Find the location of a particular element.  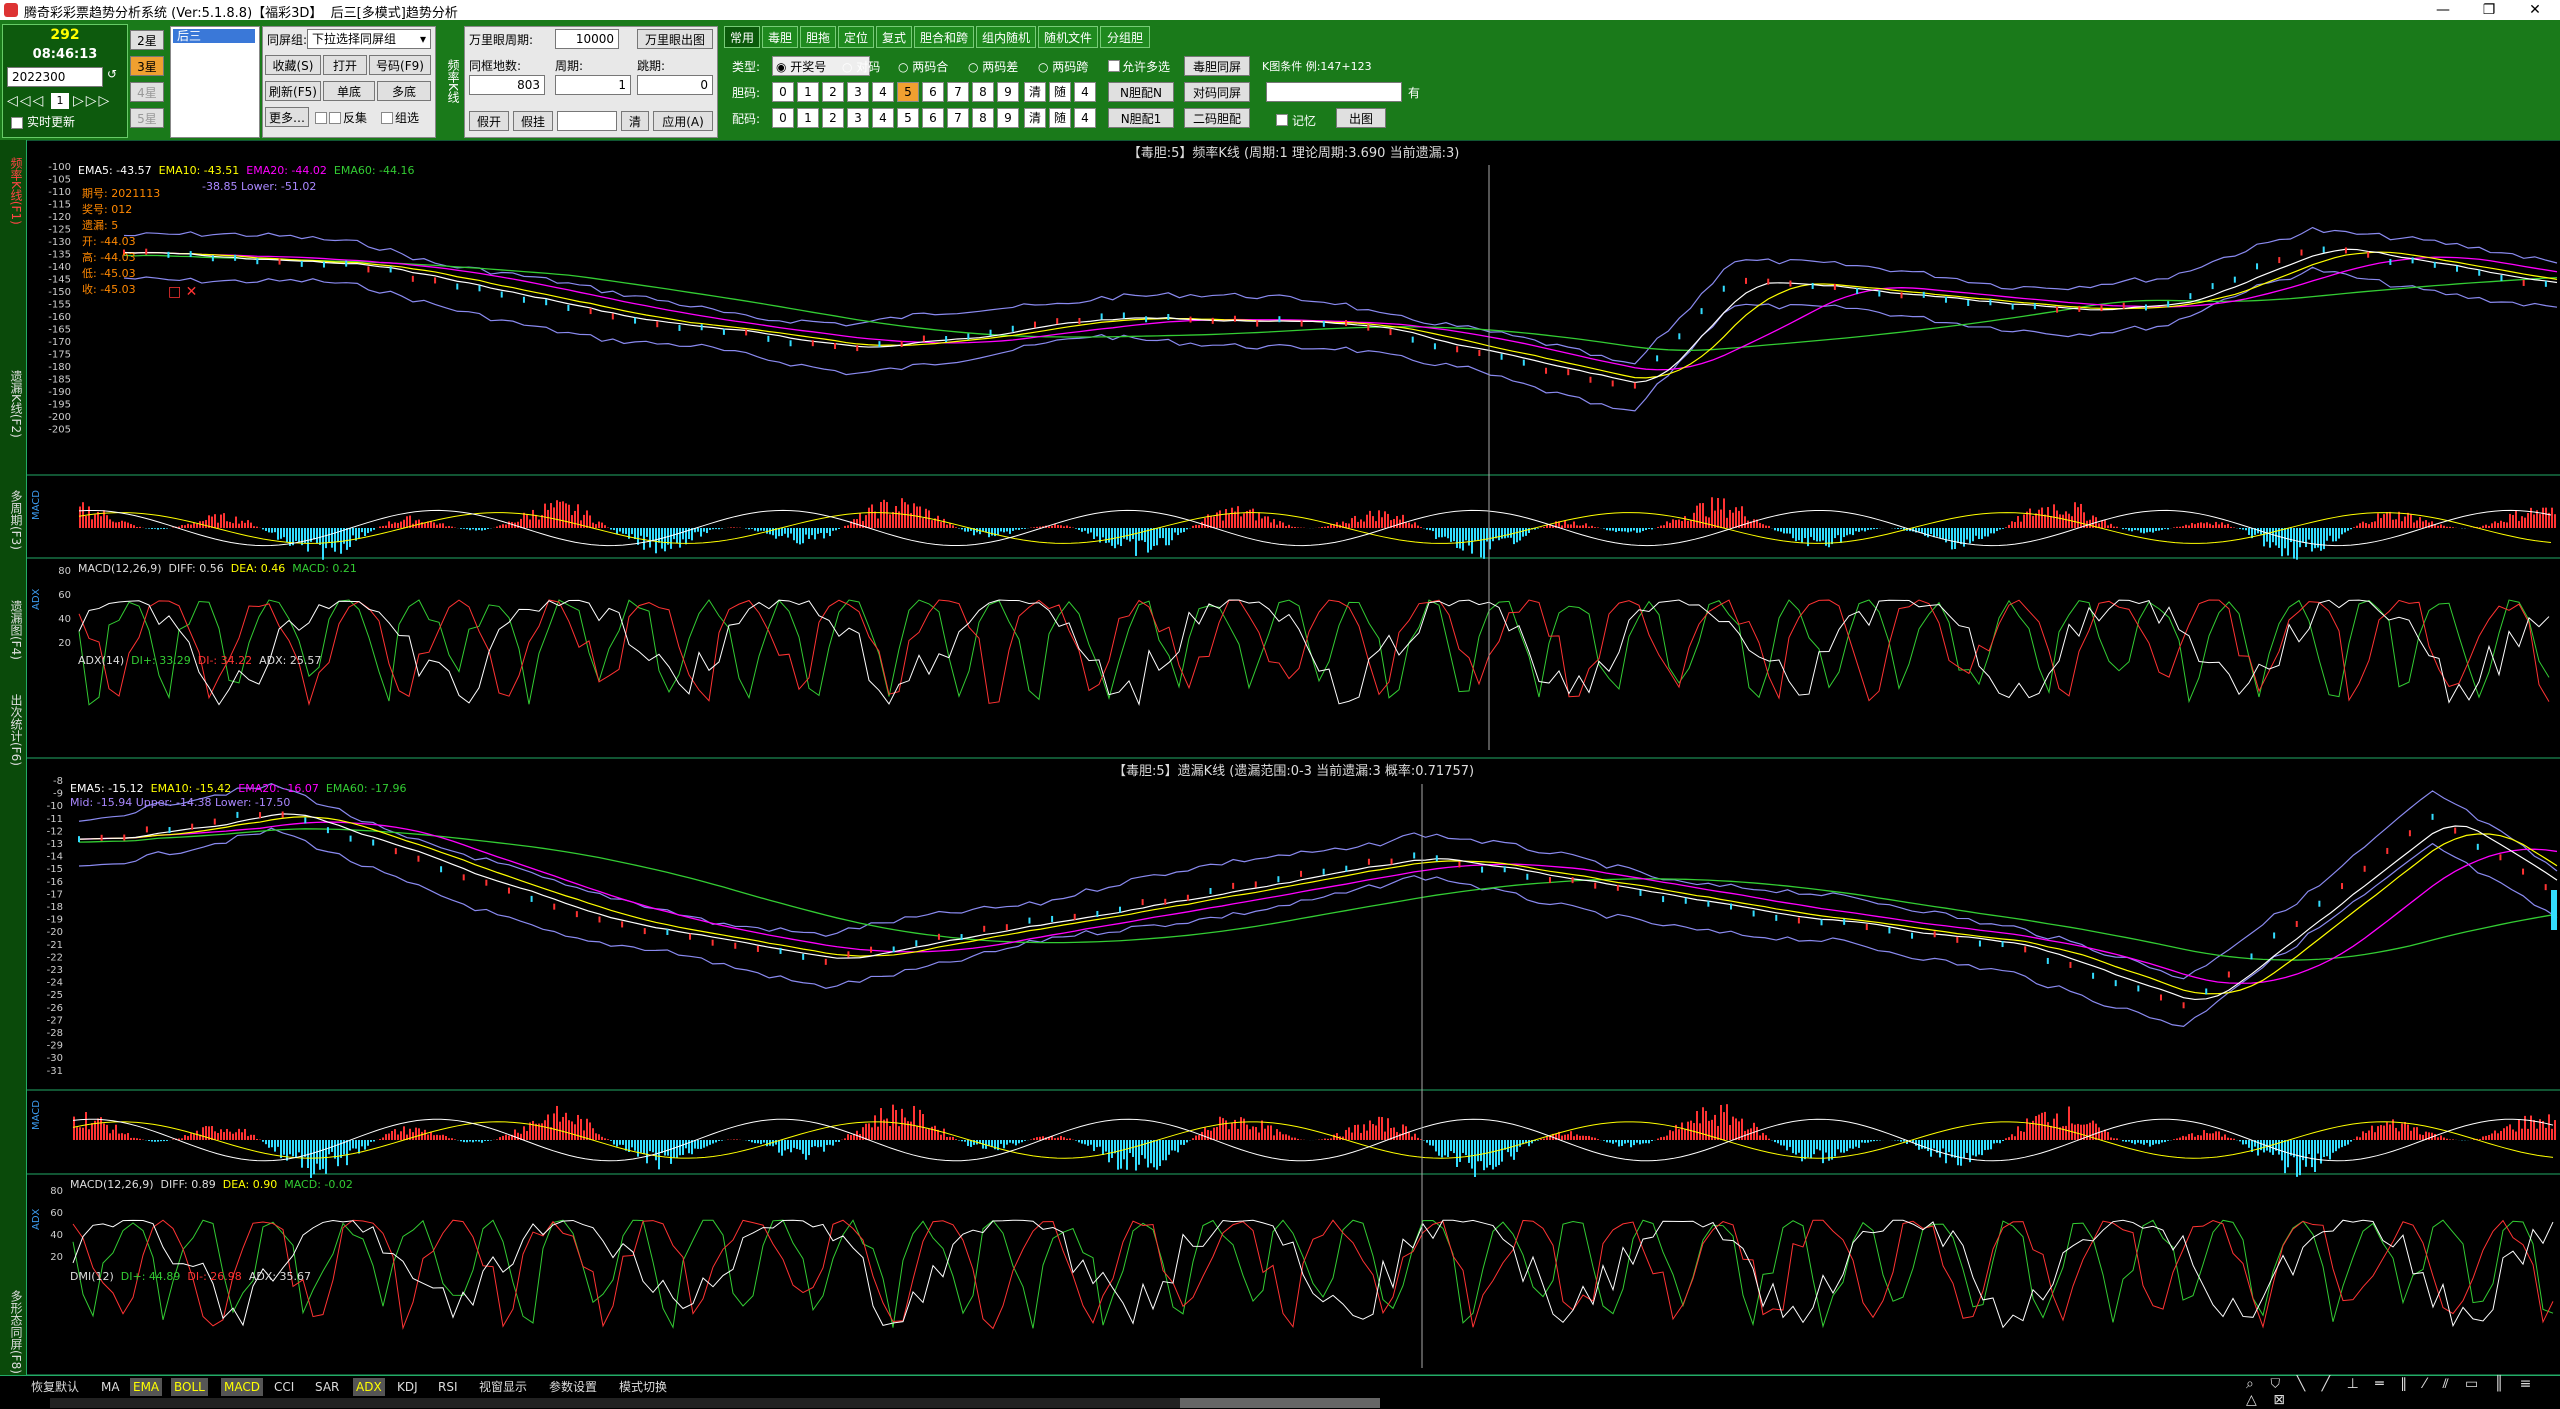

digit-pei-5: 5 is located at coordinates (908, 118).